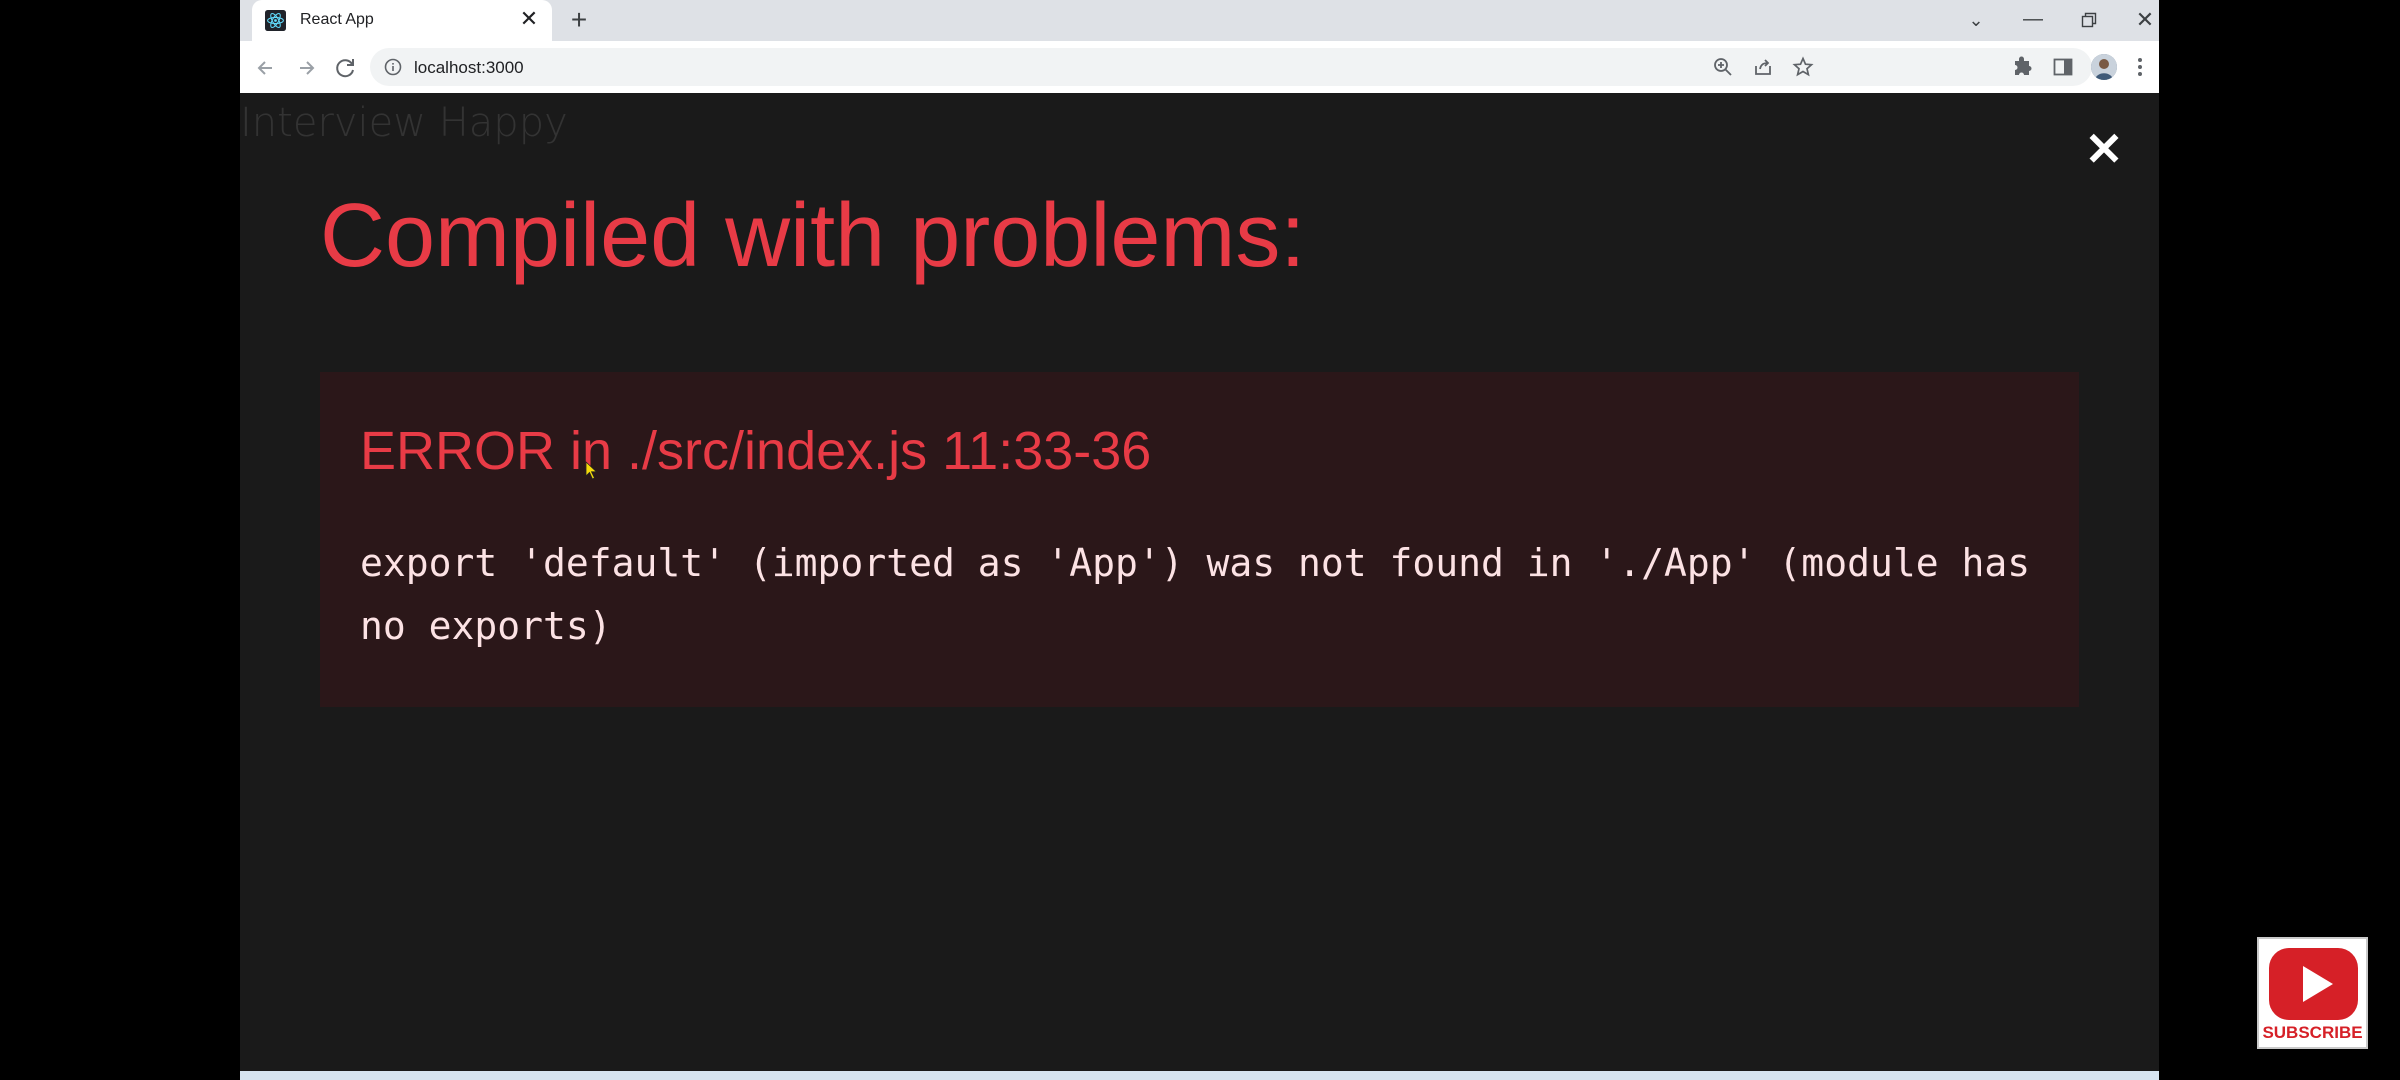 Image resolution: width=2400 pixels, height=1080 pixels. Describe the element at coordinates (393, 67) in the screenshot. I see `info-icon` at that location.